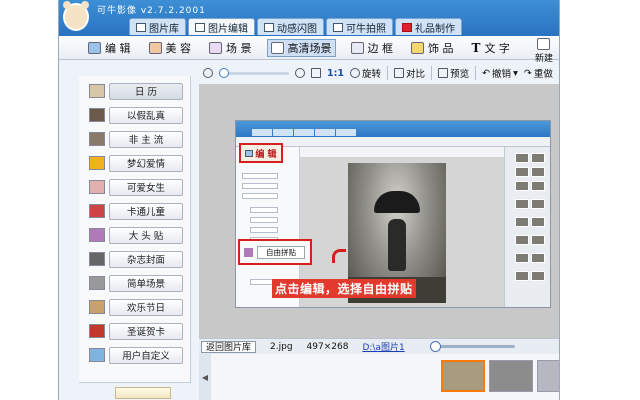 Image resolution: width=640 pixels, height=400 pixels. I want to click on status-filename: 2.jpg, so click(281, 346).